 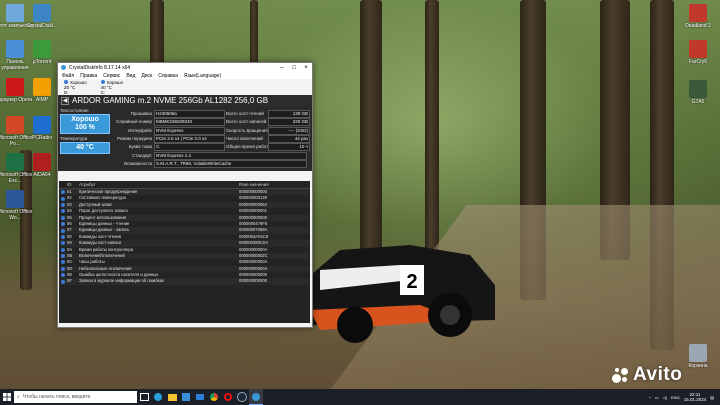 I want to click on desktop-icon: µTorrent, so click(x=42, y=52).